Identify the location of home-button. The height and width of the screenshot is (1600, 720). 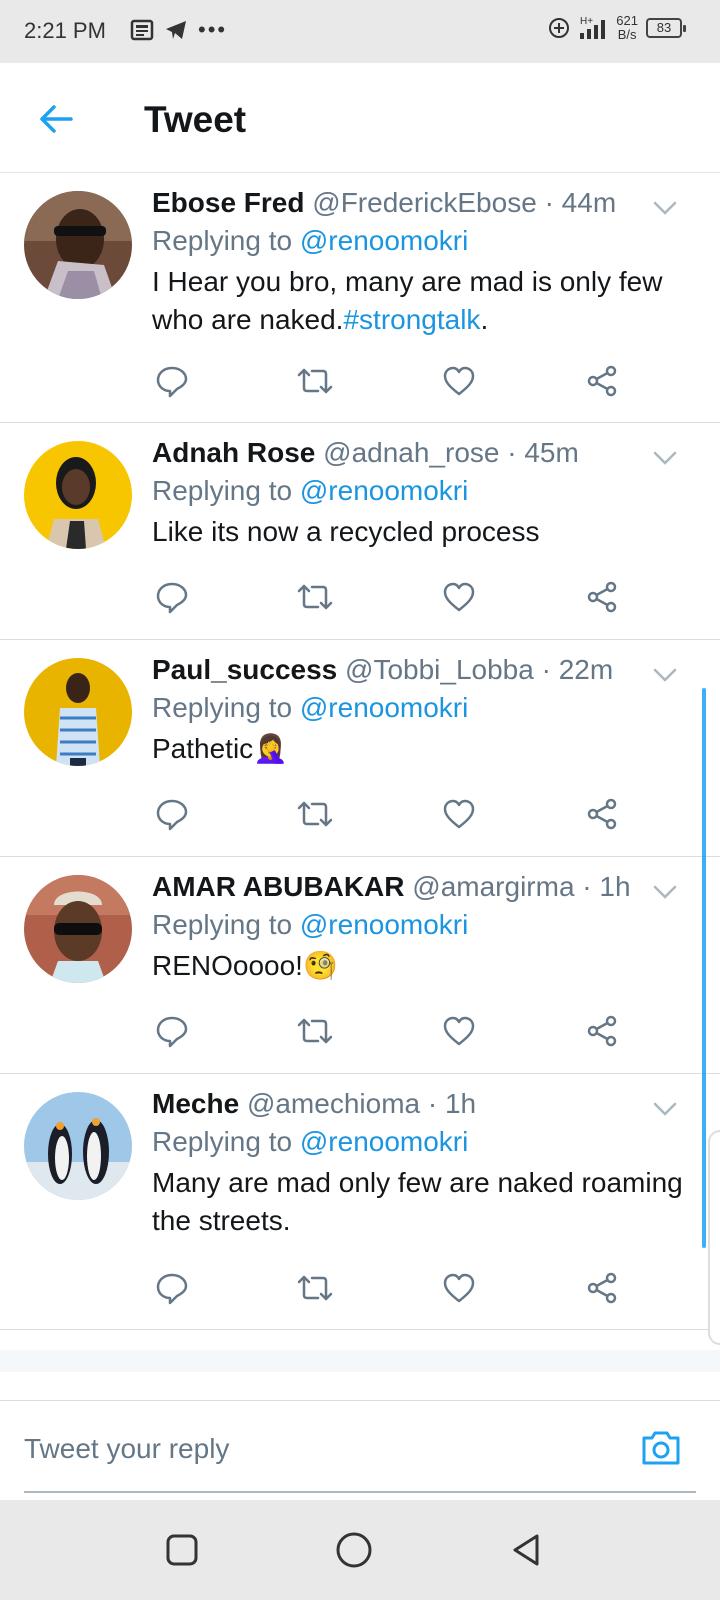
(354, 1550).